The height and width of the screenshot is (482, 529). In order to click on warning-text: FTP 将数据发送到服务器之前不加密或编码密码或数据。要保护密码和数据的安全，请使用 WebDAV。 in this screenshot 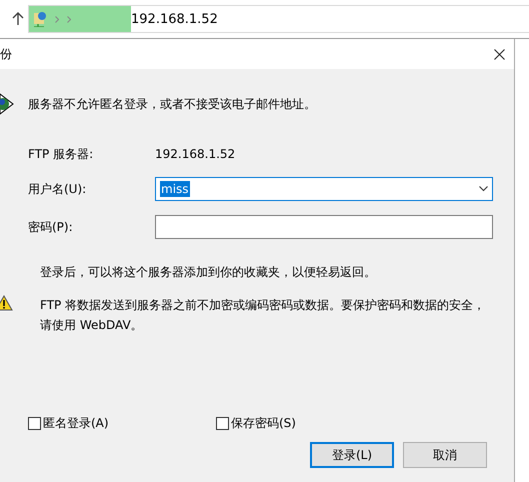, I will do `click(263, 315)`.